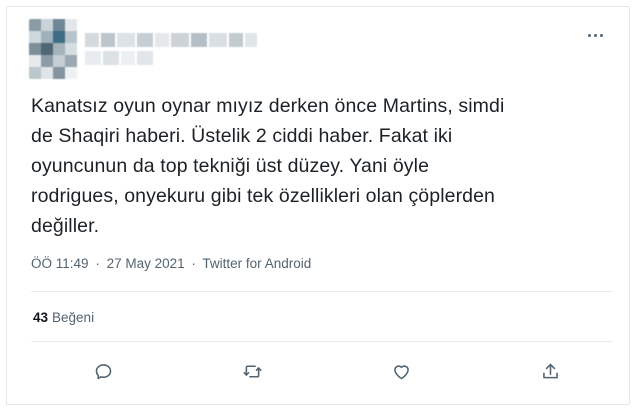 The width and height of the screenshot is (640, 411). What do you see at coordinates (146, 263) in the screenshot?
I see `tweet-date: 27 May 2021` at bounding box center [146, 263].